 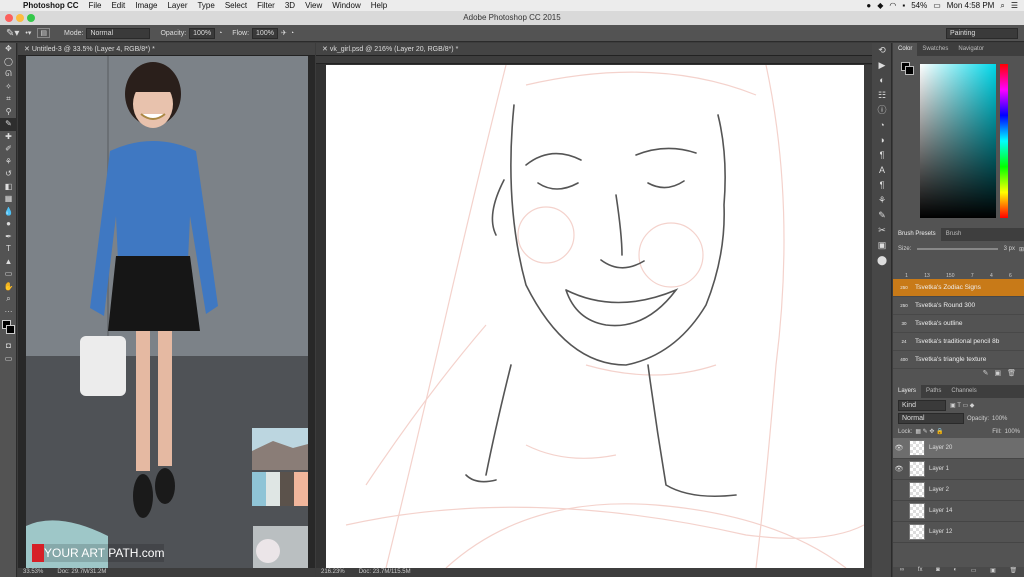 What do you see at coordinates (958, 511) in the screenshot?
I see `layer-row: Layer 14` at bounding box center [958, 511].